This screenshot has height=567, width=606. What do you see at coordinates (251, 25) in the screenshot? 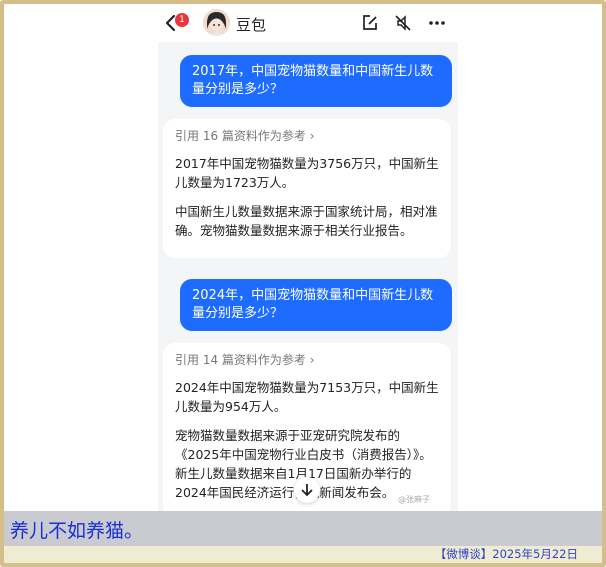
I see `chat-title: 豆包` at bounding box center [251, 25].